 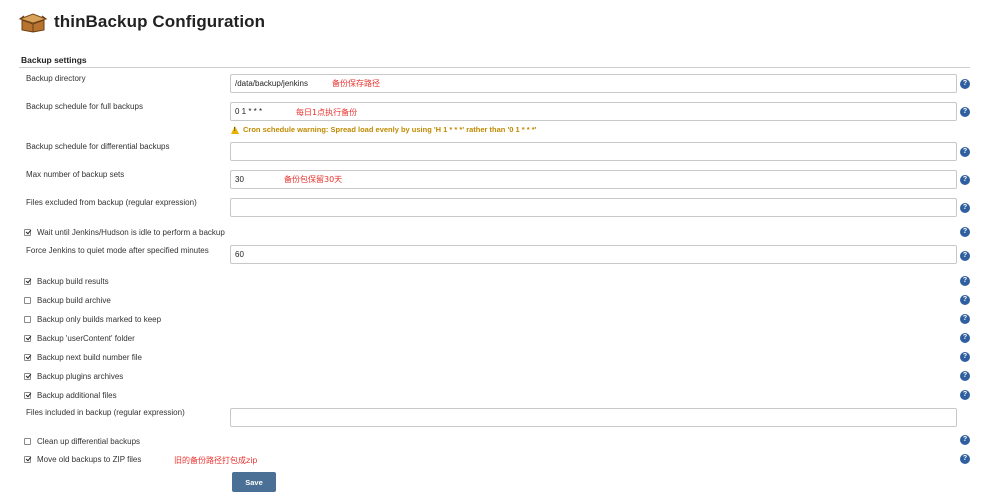 What do you see at coordinates (235, 129) in the screenshot?
I see `warning-icon` at bounding box center [235, 129].